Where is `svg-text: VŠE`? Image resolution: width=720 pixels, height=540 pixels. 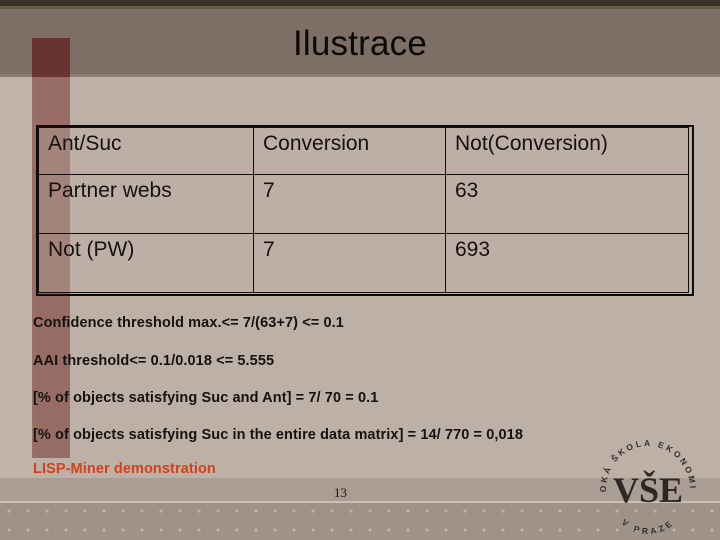 svg-text: VŠE is located at coordinates (648, 490).